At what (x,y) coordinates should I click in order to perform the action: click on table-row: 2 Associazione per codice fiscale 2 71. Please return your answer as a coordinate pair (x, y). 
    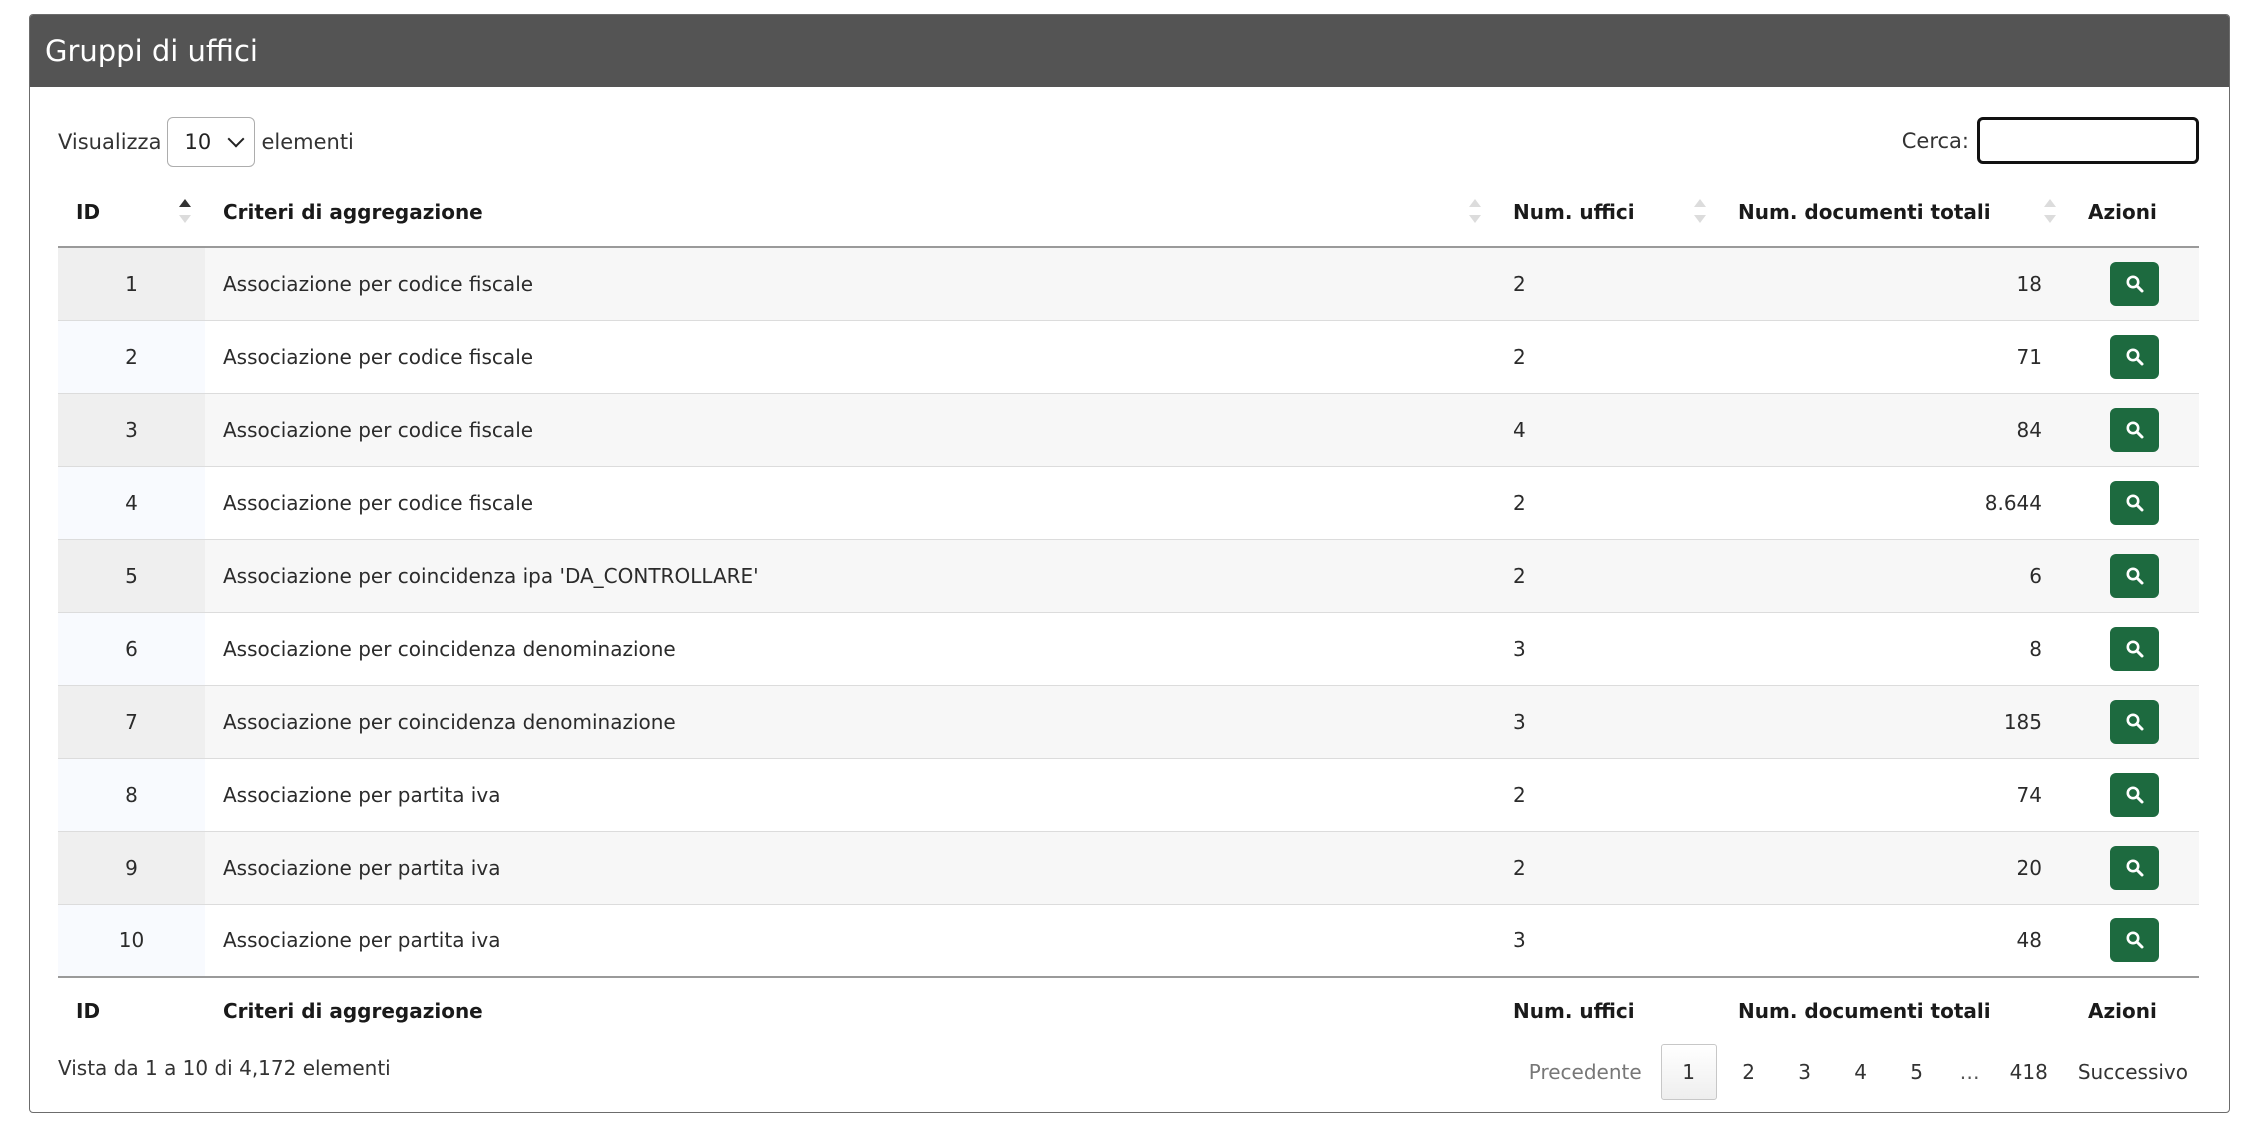
    Looking at the image, I should click on (1128, 356).